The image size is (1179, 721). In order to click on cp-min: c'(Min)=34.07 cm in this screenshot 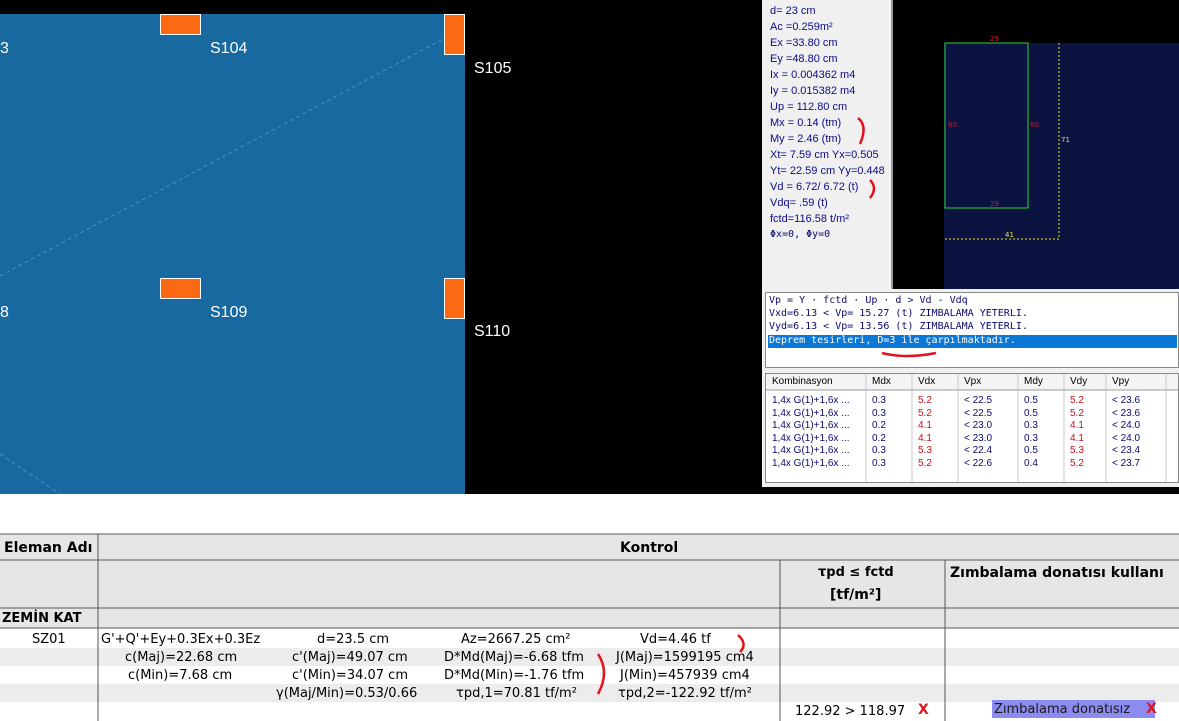, I will do `click(350, 675)`.